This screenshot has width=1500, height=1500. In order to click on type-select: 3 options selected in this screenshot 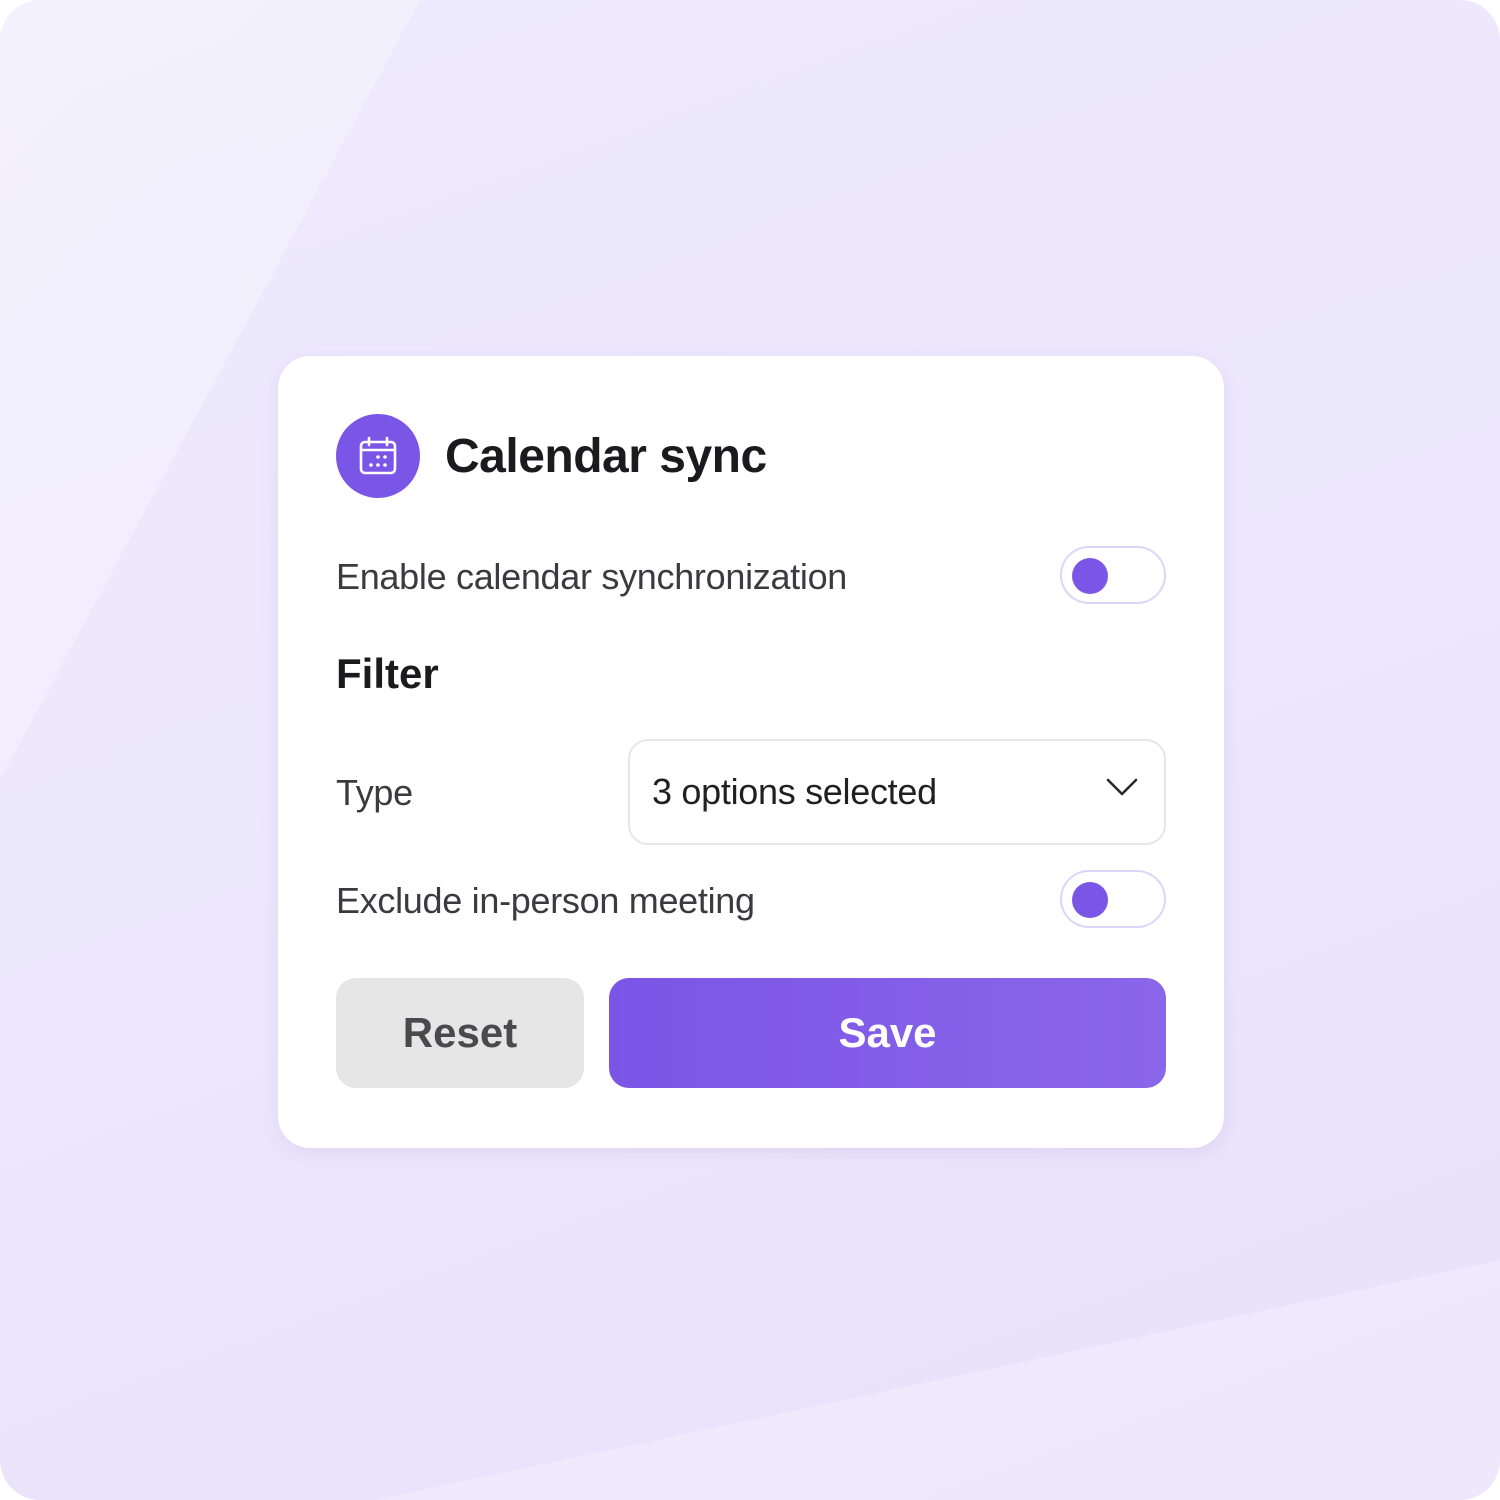, I will do `click(897, 792)`.